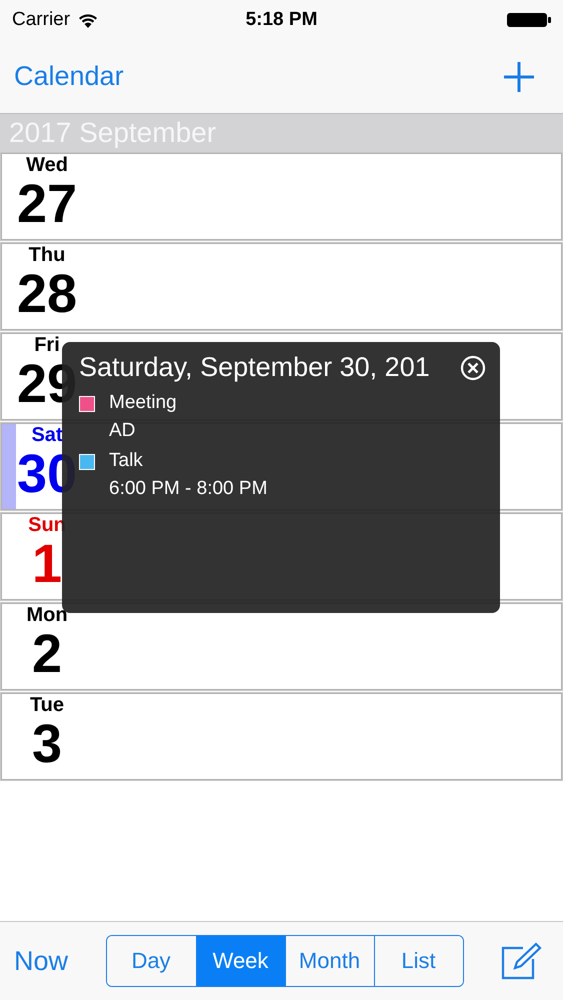 This screenshot has height=1000, width=563. Describe the element at coordinates (122, 431) in the screenshot. I see `event-detail: AD` at that location.